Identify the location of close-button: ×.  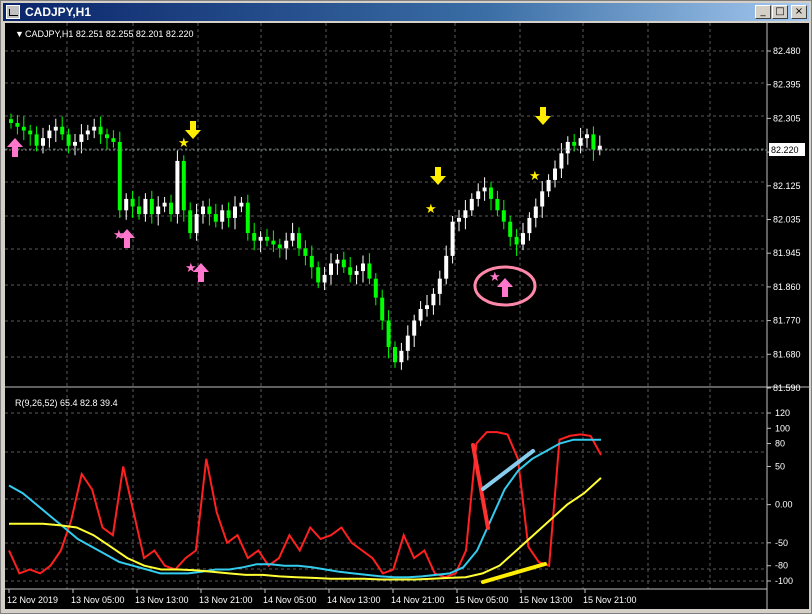
(799, 12).